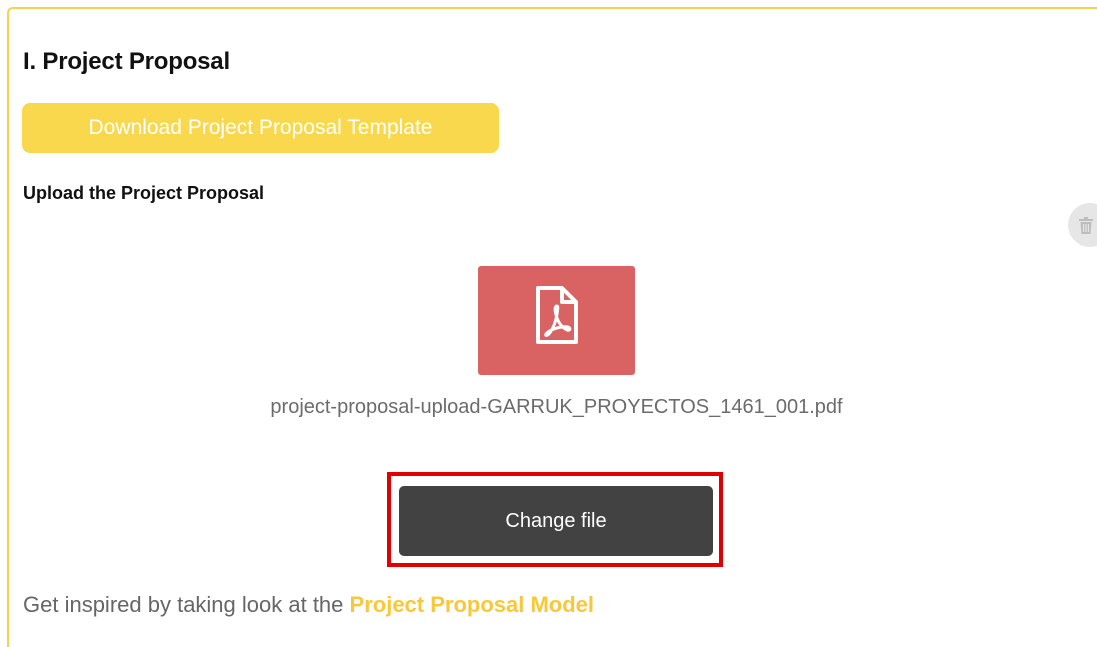  I want to click on uploaded-file-preview, so click(556, 320).